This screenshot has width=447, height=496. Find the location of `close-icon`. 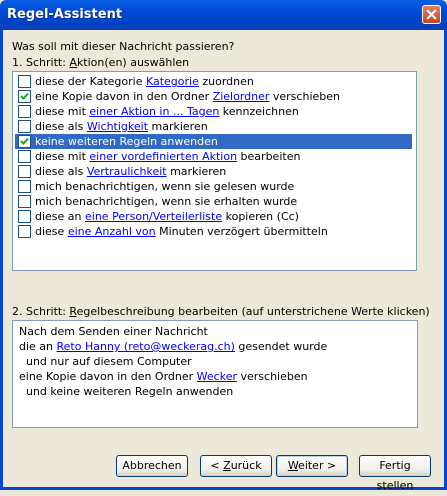

close-icon is located at coordinates (431, 14).